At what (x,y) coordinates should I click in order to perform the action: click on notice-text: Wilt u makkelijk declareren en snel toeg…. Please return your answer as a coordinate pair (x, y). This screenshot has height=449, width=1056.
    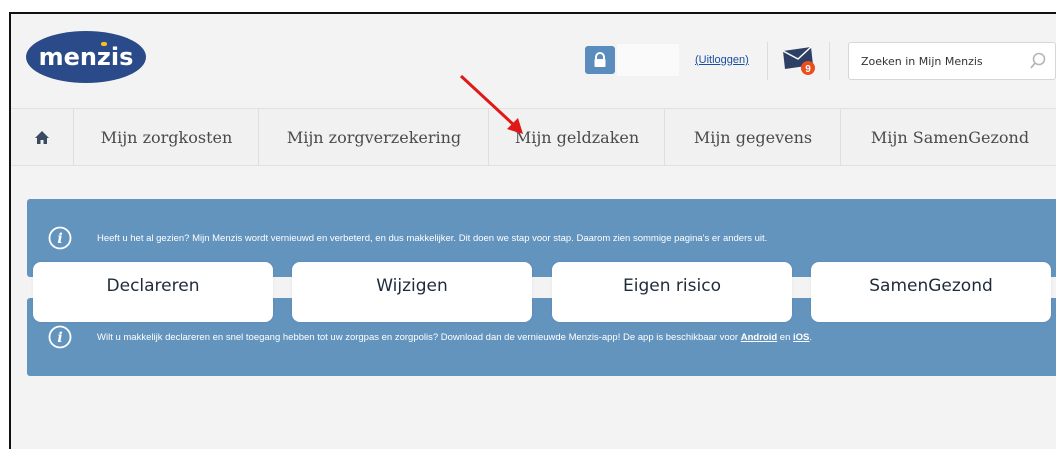
    Looking at the image, I should click on (454, 337).